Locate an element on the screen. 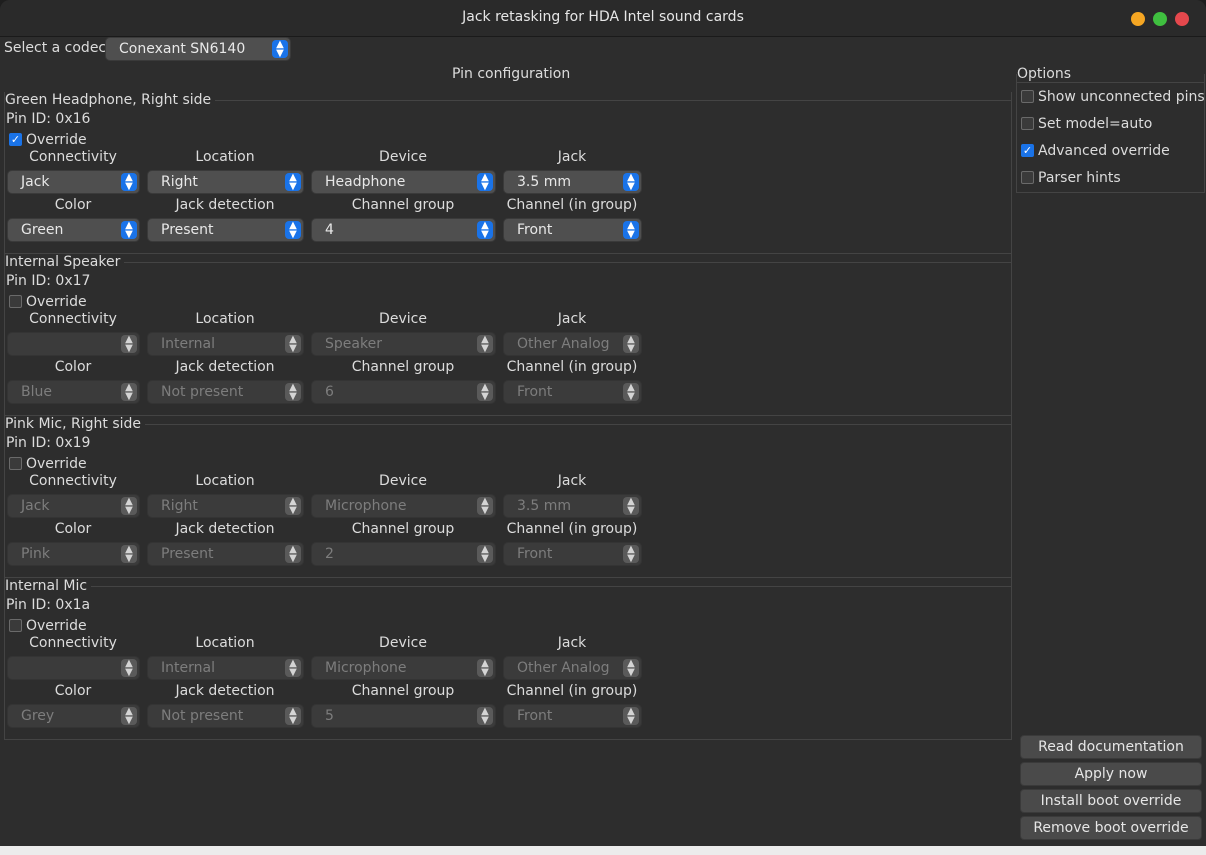 Image resolution: width=1206 pixels, height=855 pixels. override-label: Override is located at coordinates (56, 140).